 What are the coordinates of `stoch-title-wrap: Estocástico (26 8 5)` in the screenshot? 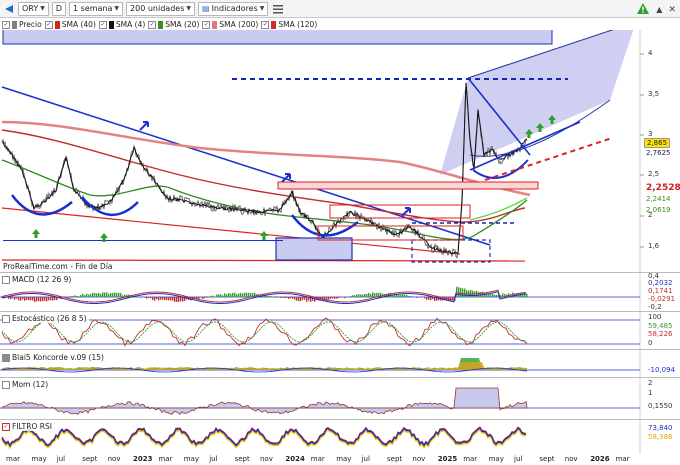 It's located at (45, 318).